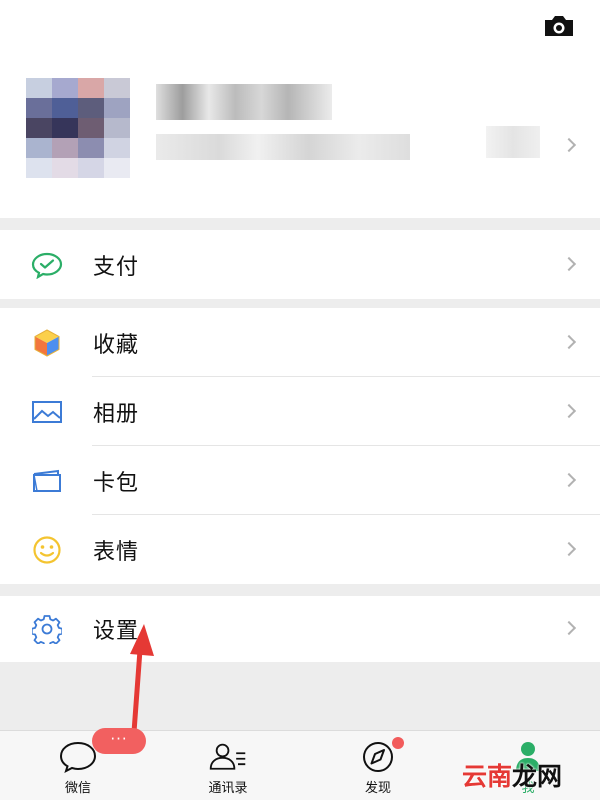 The width and height of the screenshot is (600, 800). What do you see at coordinates (116, 552) in the screenshot?
I see `menu-item-label: 表情` at bounding box center [116, 552].